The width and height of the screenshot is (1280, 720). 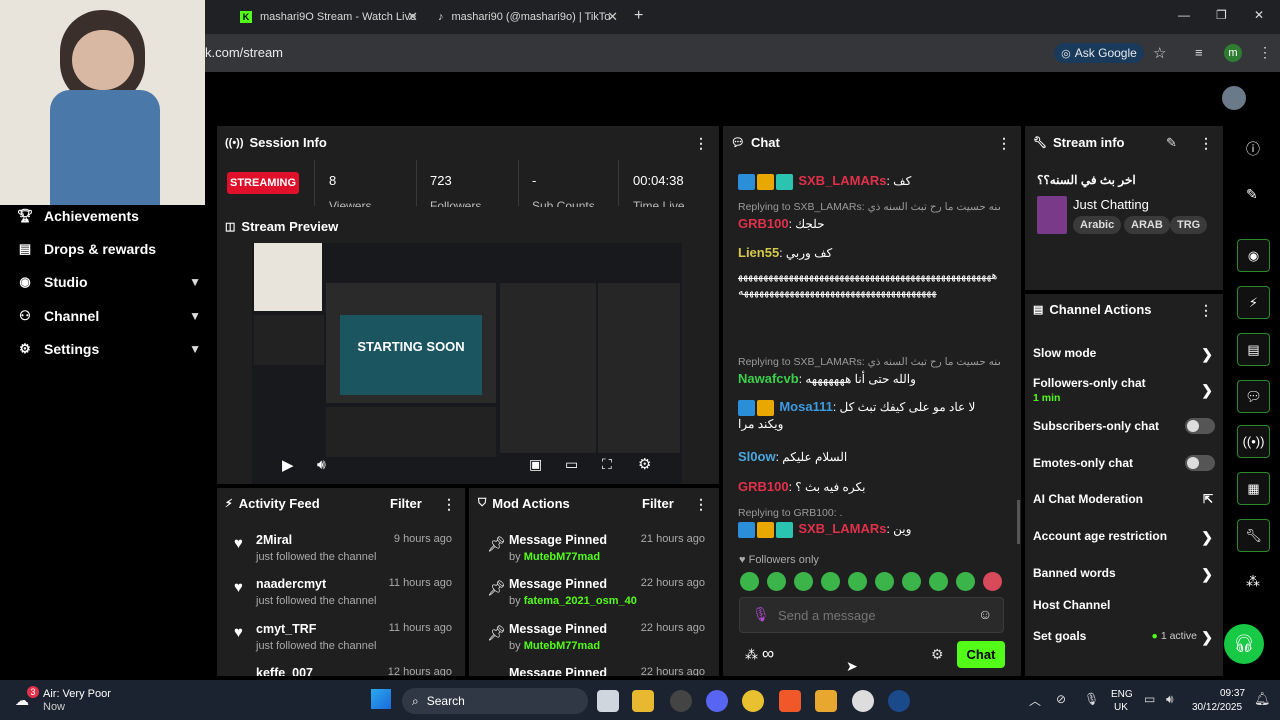 What do you see at coordinates (1124, 463) in the screenshot?
I see `emotes-only-row: Emotes-only chat` at bounding box center [1124, 463].